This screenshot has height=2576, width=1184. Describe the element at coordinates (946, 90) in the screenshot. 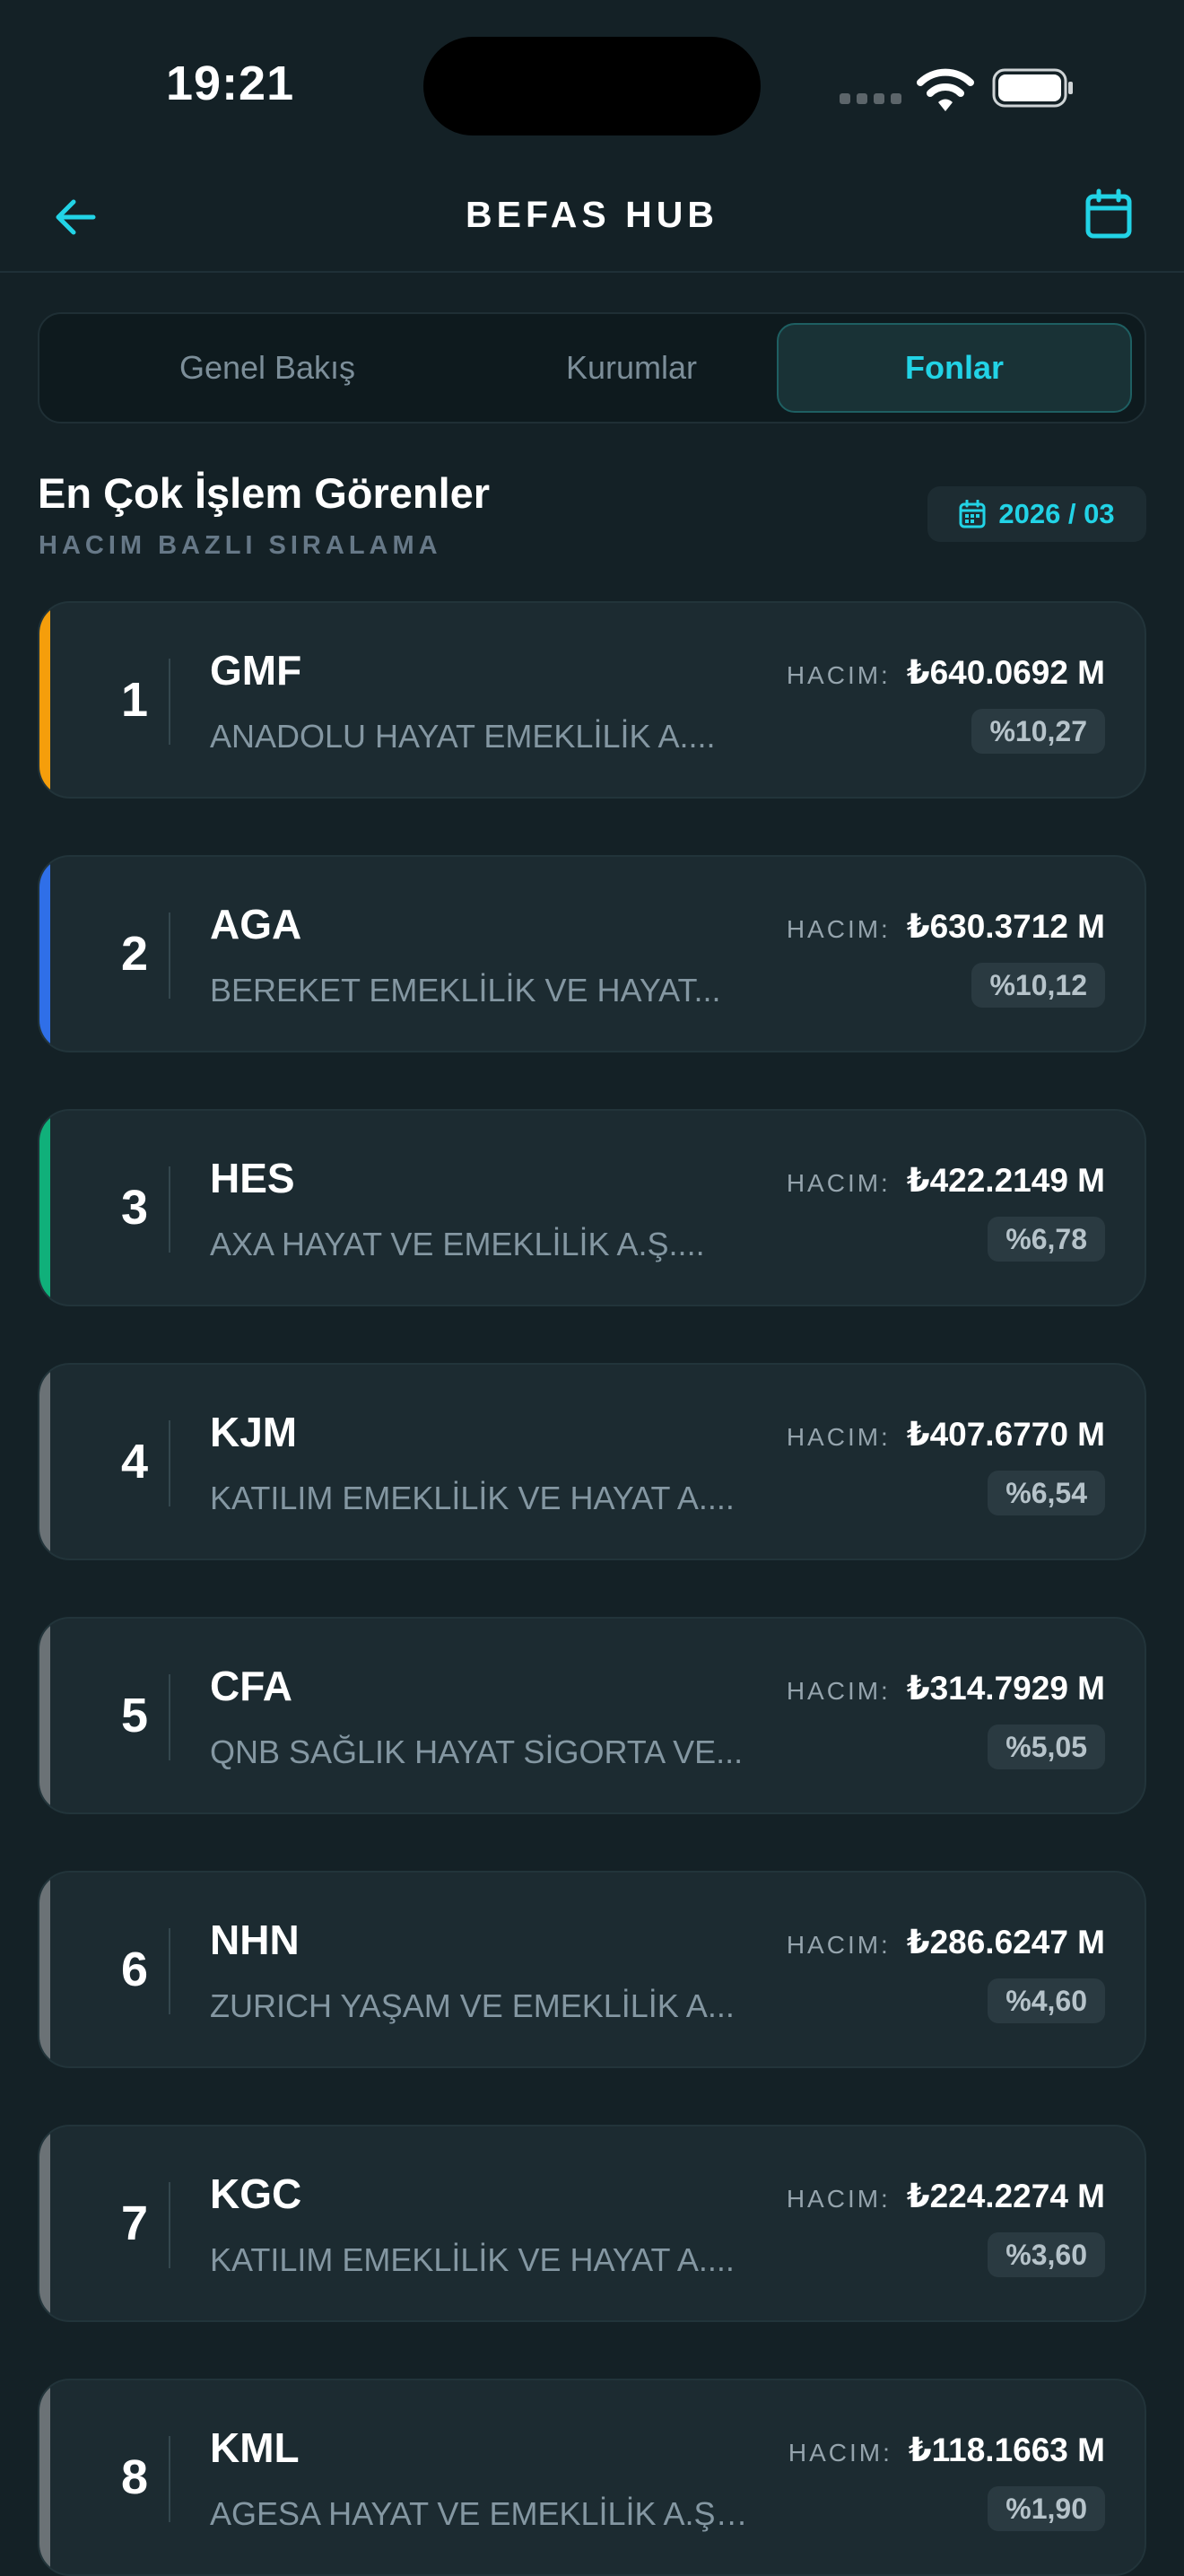

I see `wifi-icon` at that location.